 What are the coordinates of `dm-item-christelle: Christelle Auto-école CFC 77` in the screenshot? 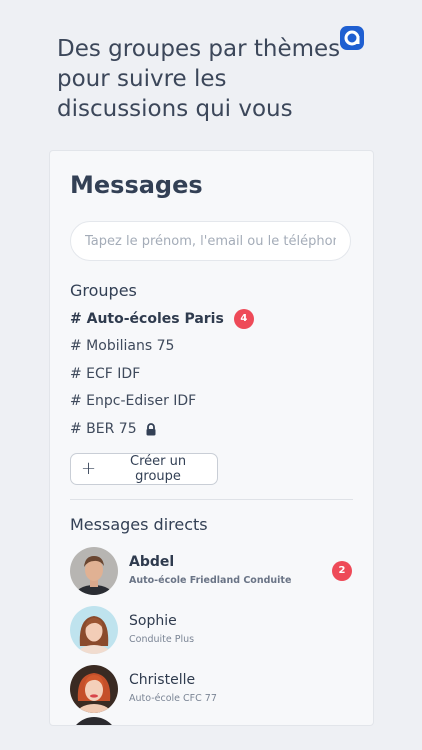 It's located at (211, 690).